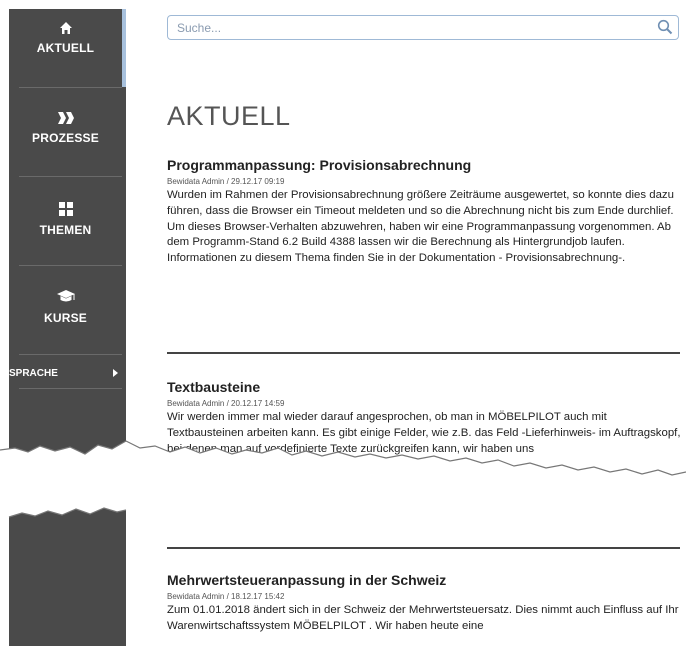 This screenshot has width=686, height=646. What do you see at coordinates (67, 376) in the screenshot?
I see `language-selector: SPRACHE` at bounding box center [67, 376].